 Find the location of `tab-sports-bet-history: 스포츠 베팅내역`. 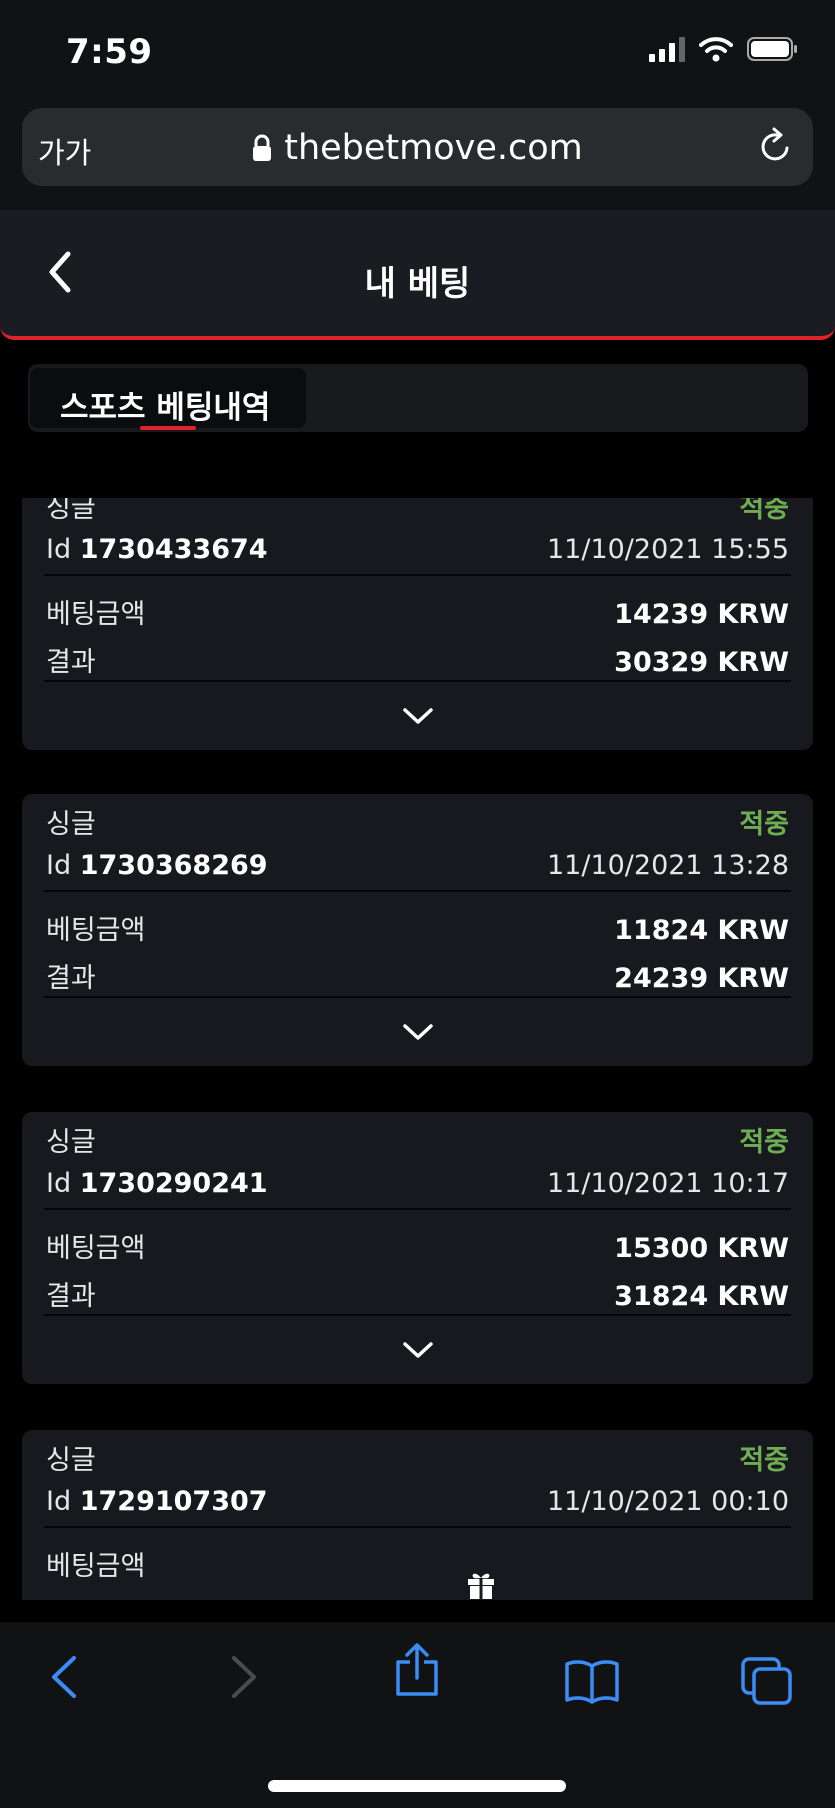

tab-sports-bet-history: 스포츠 베팅내역 is located at coordinates (168, 399).